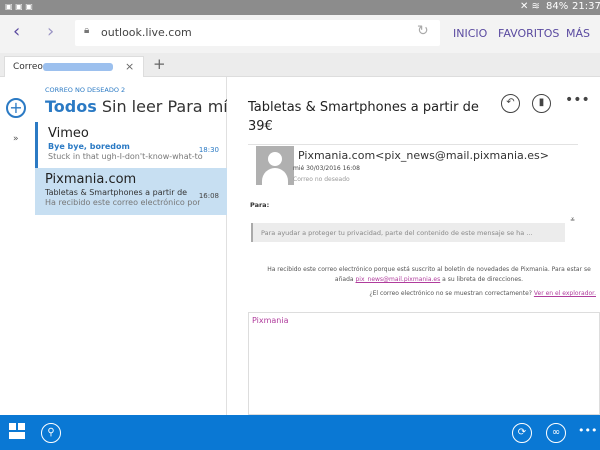  Describe the element at coordinates (17, 431) in the screenshot. I see `apps-icon` at that location.